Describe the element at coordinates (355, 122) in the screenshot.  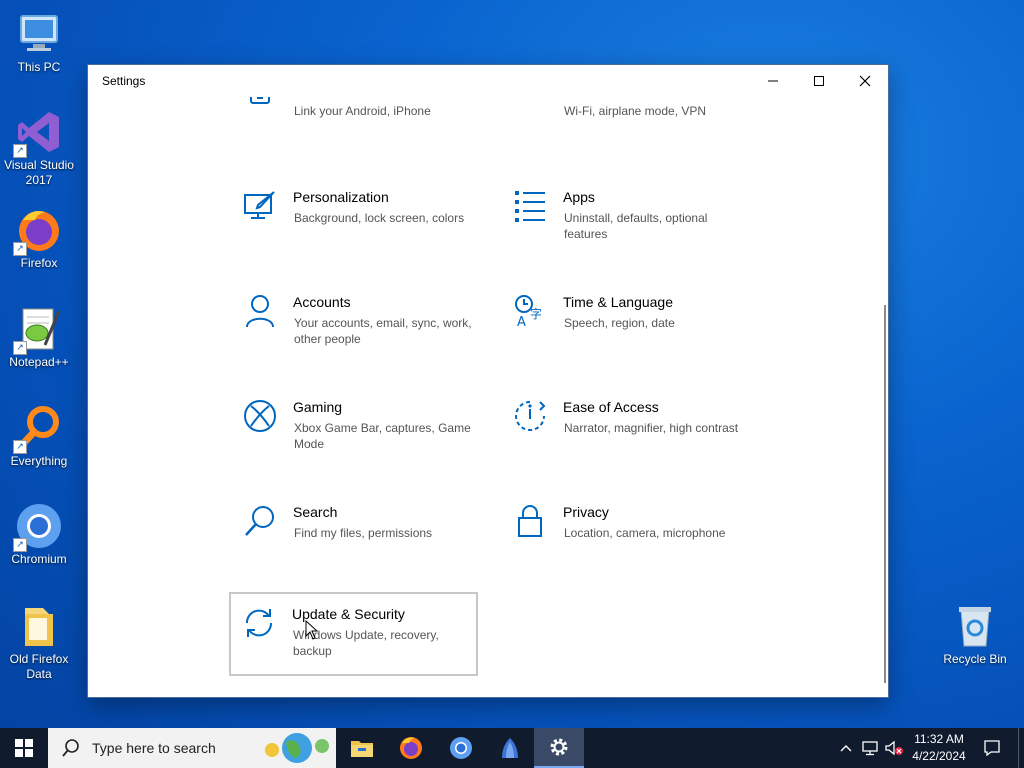
I see `category-phone: Link your Android, iPhone` at that location.